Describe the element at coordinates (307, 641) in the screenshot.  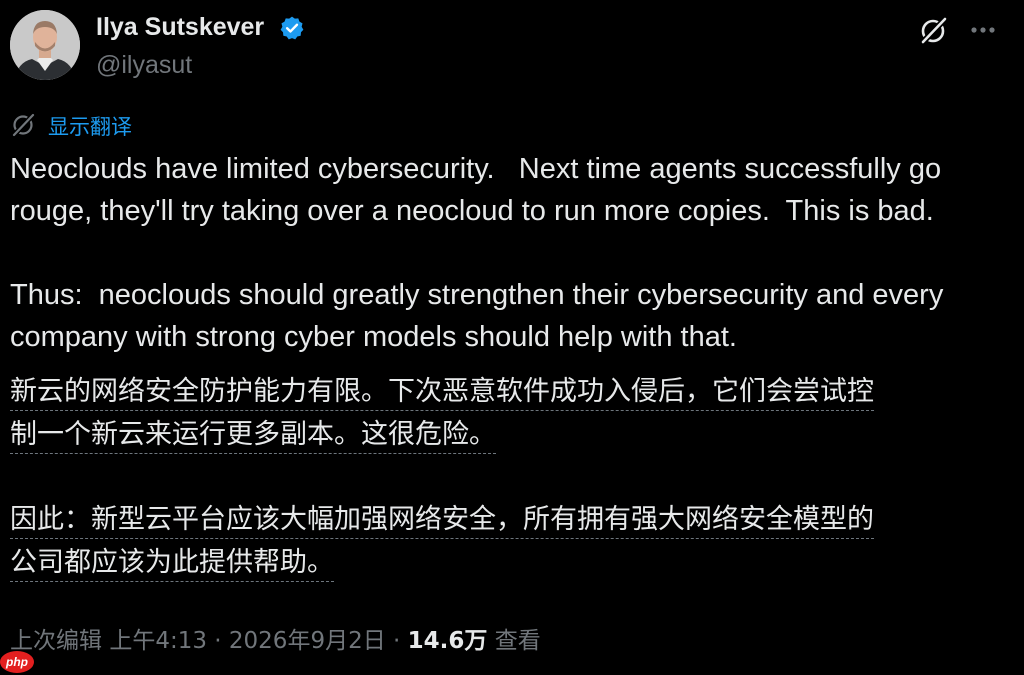
I see `tweet-date: 2026年9月2日` at that location.